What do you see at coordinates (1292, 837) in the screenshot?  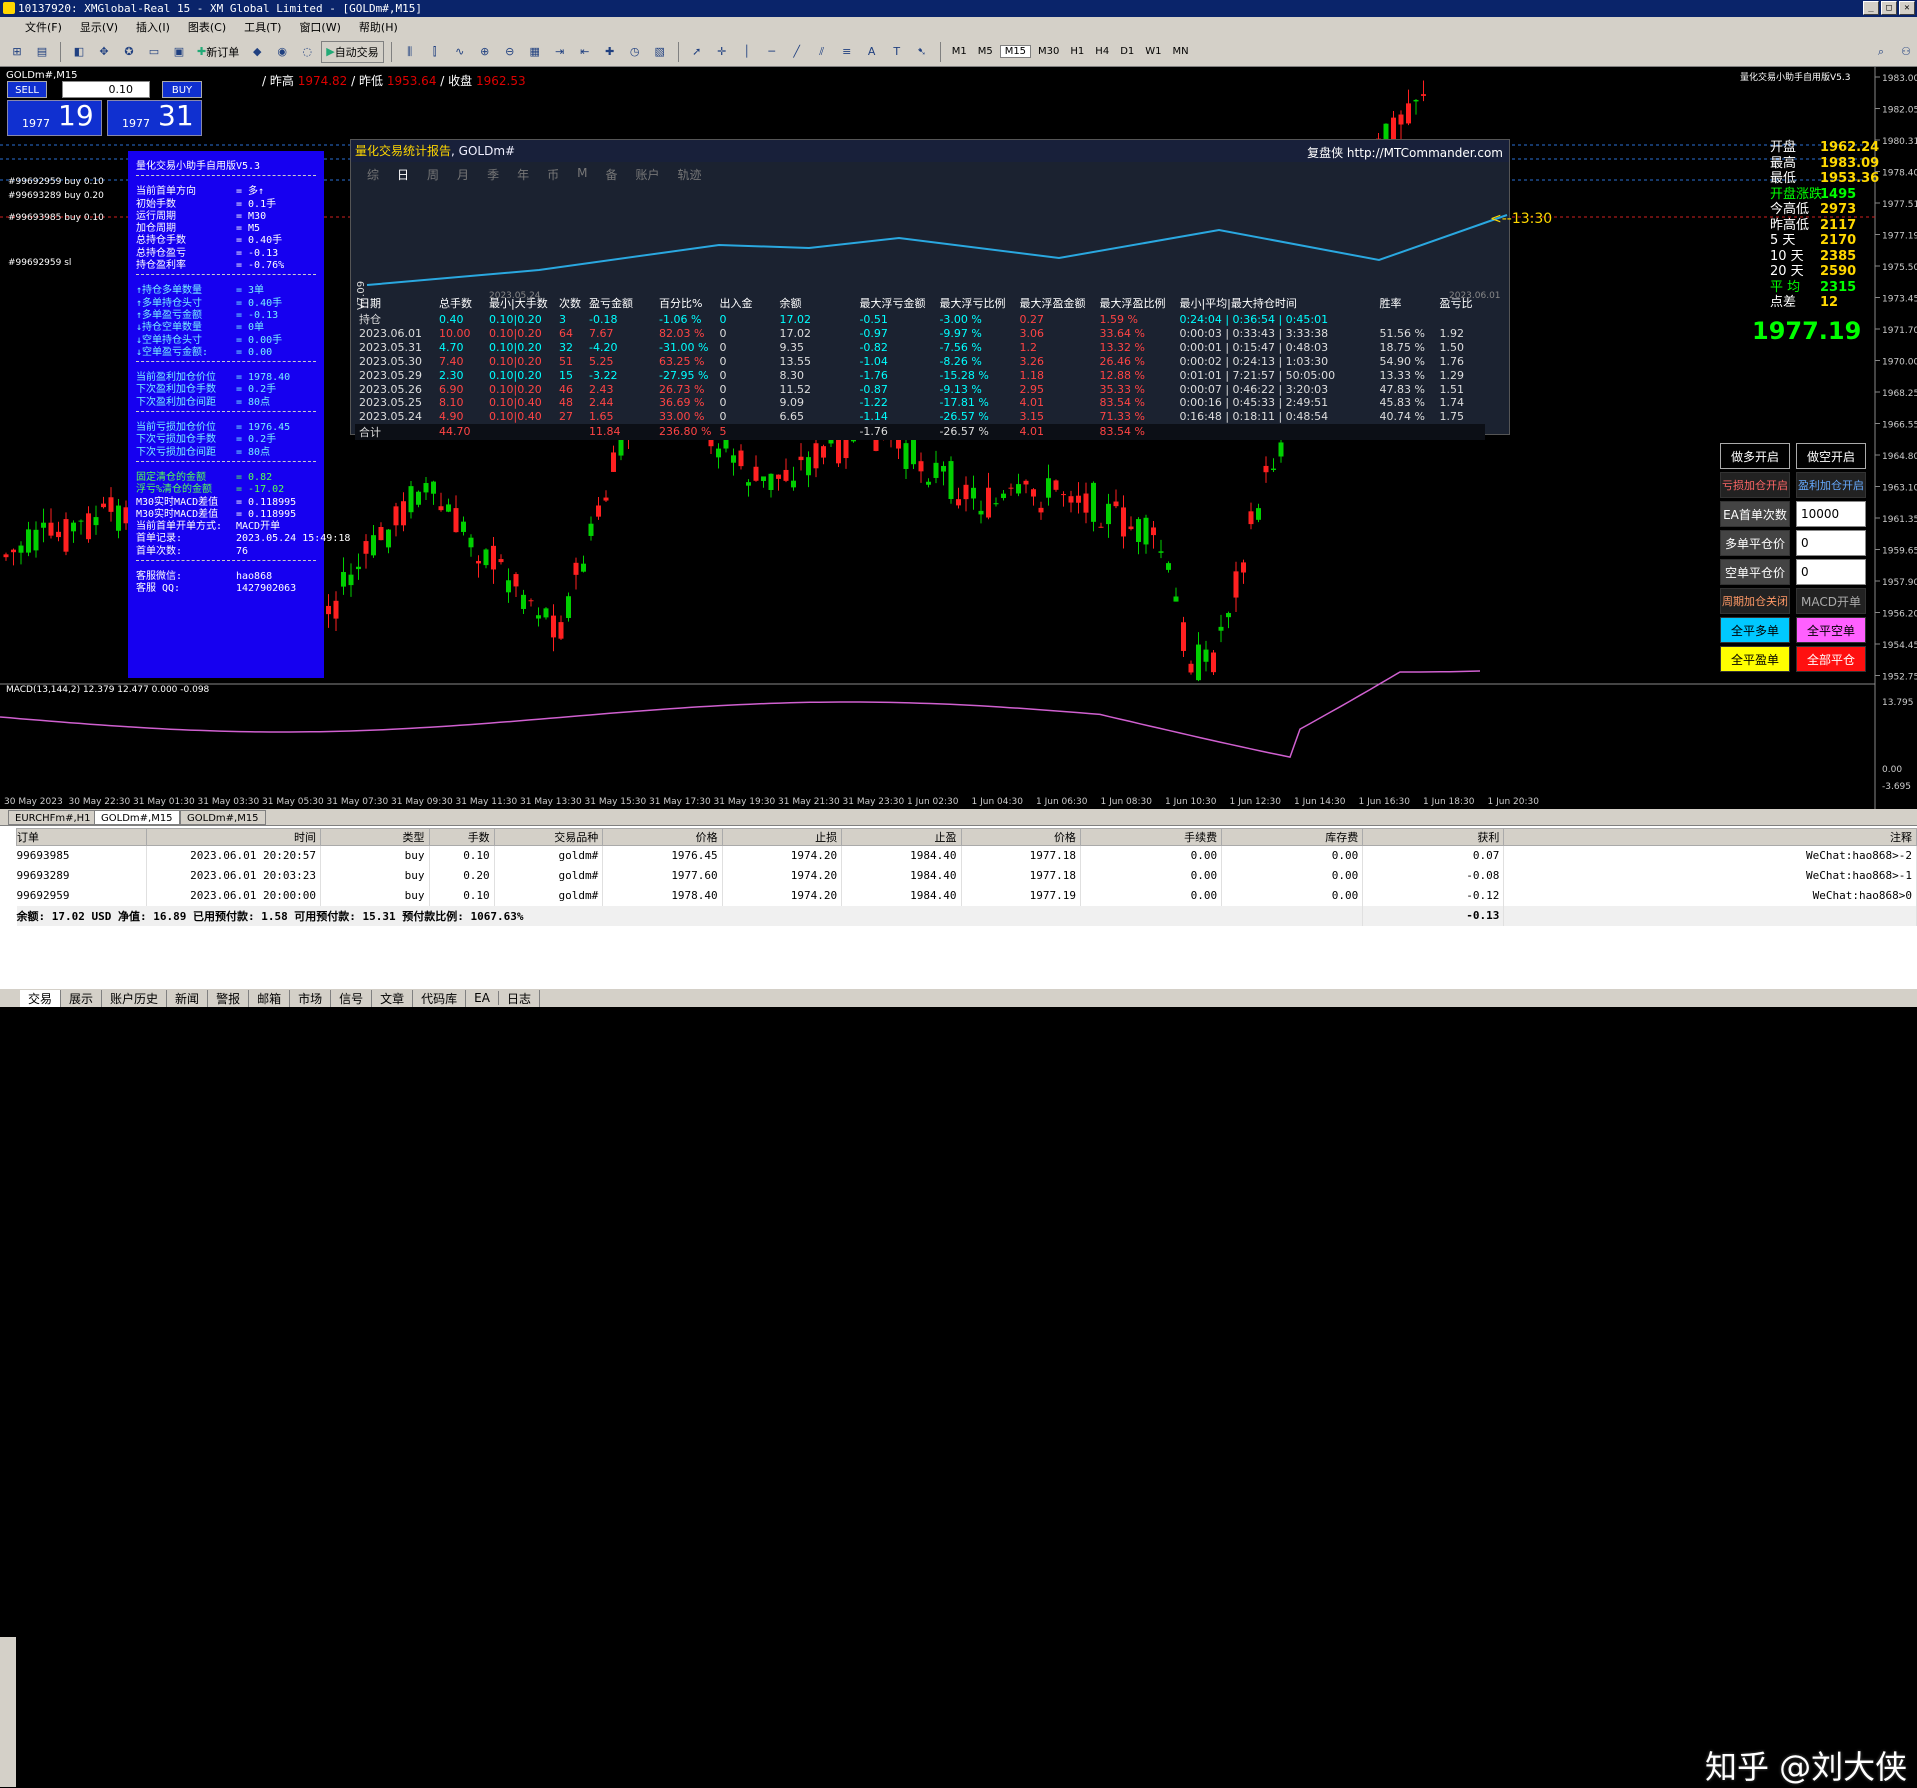 I see `orders-header-cell: 库存费` at bounding box center [1292, 837].